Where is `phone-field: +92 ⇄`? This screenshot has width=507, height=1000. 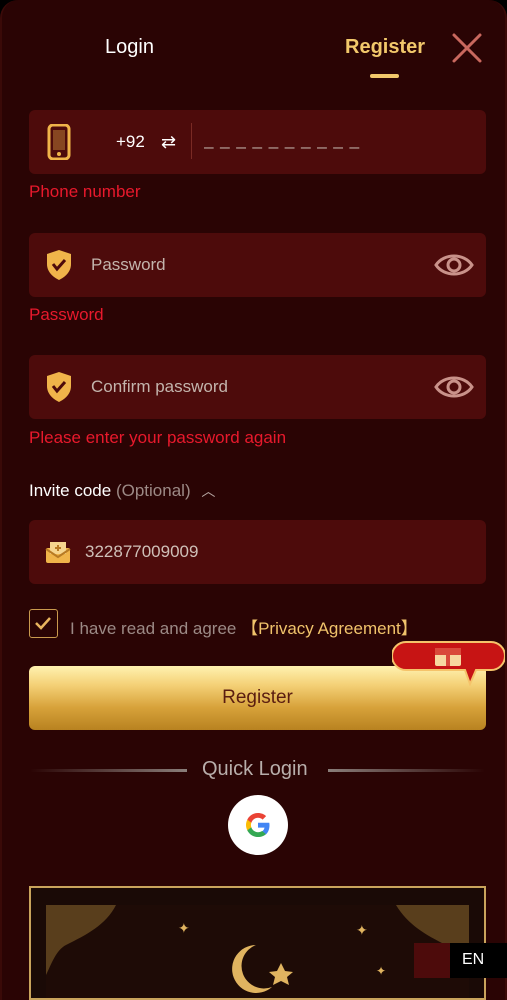
phone-field: +92 ⇄ is located at coordinates (257, 142).